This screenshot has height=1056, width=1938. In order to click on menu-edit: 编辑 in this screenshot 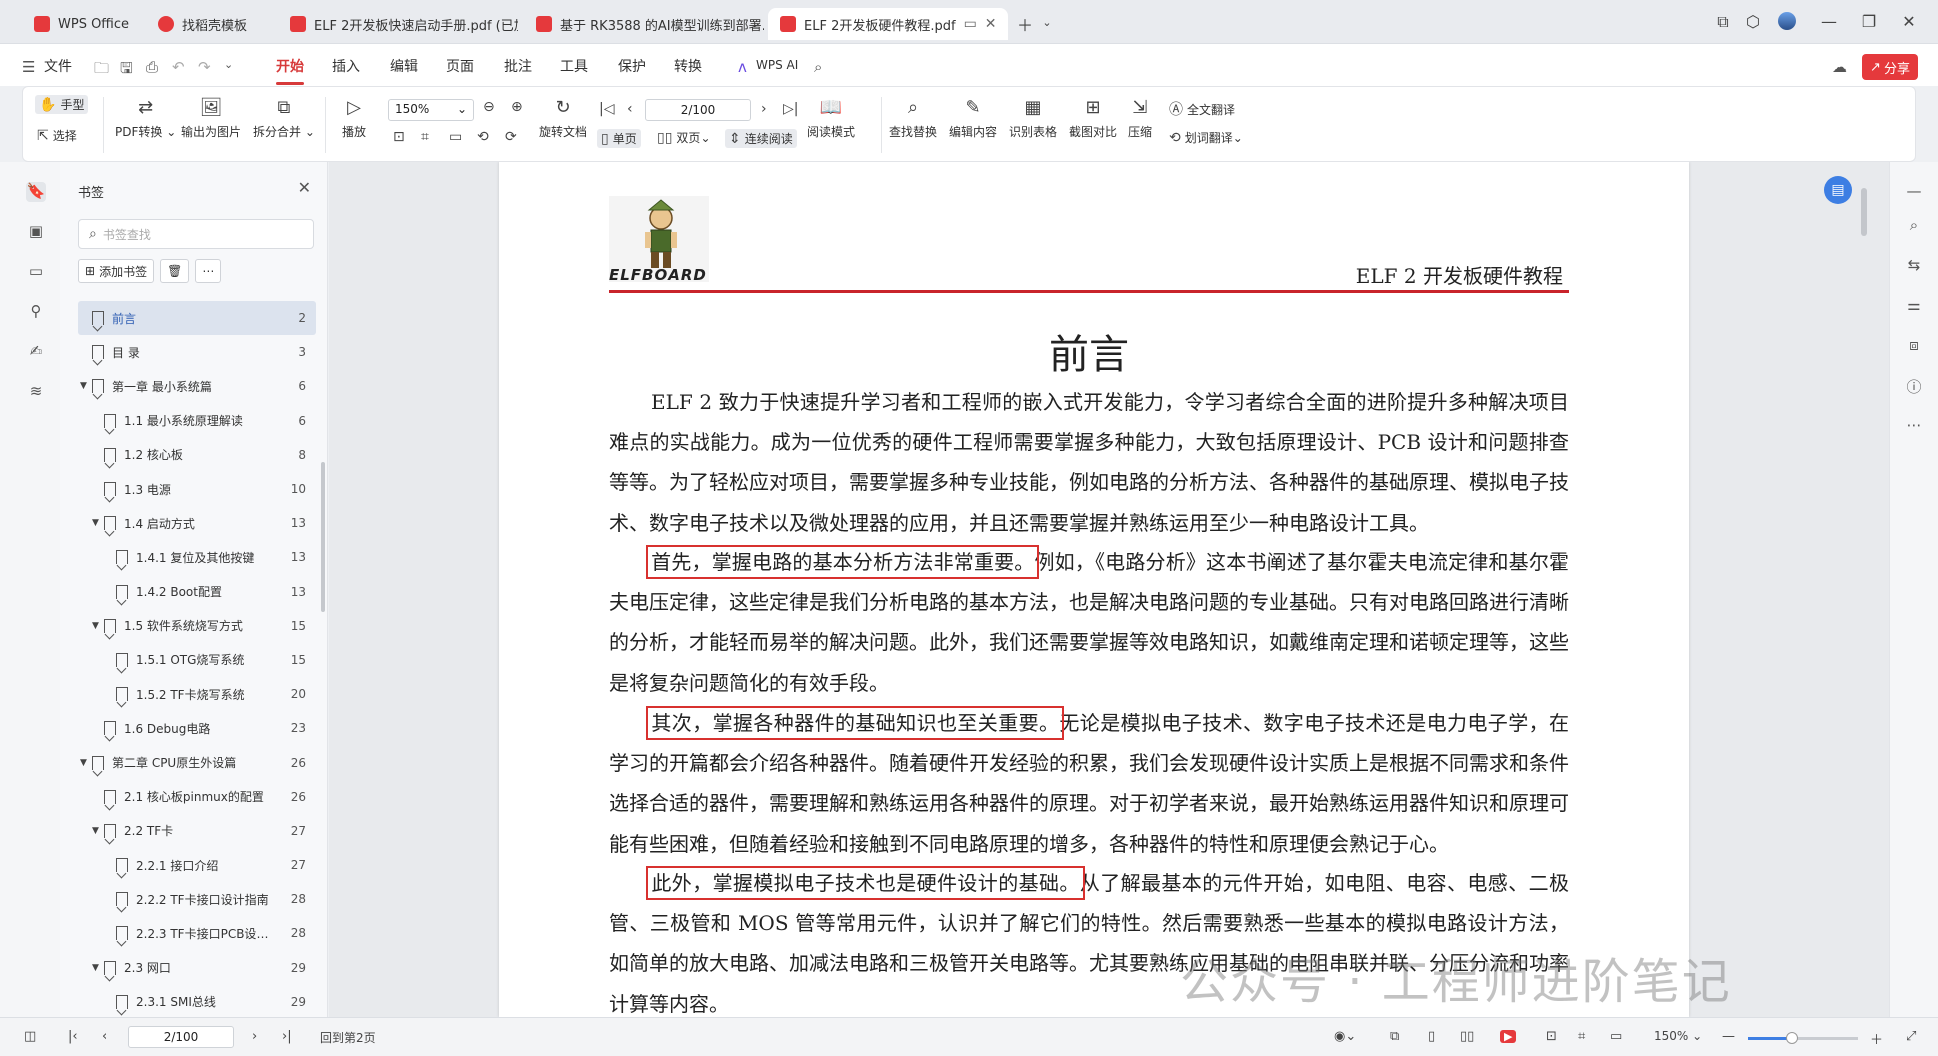, I will do `click(404, 66)`.